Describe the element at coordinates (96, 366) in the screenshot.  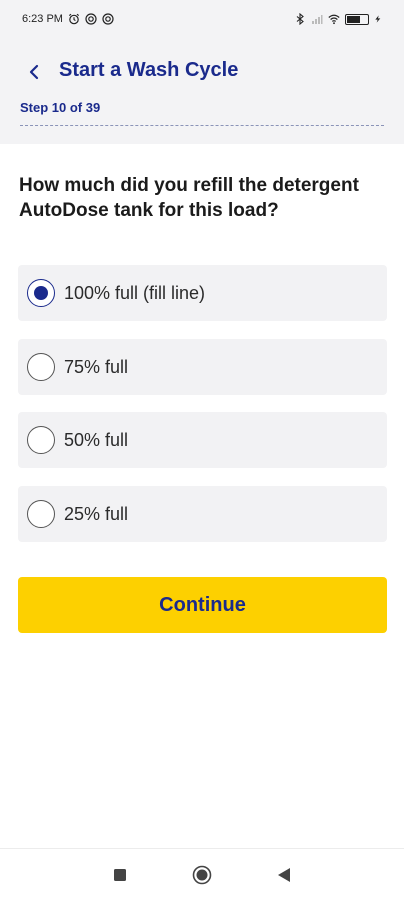
I see `option-label: 75% full` at that location.